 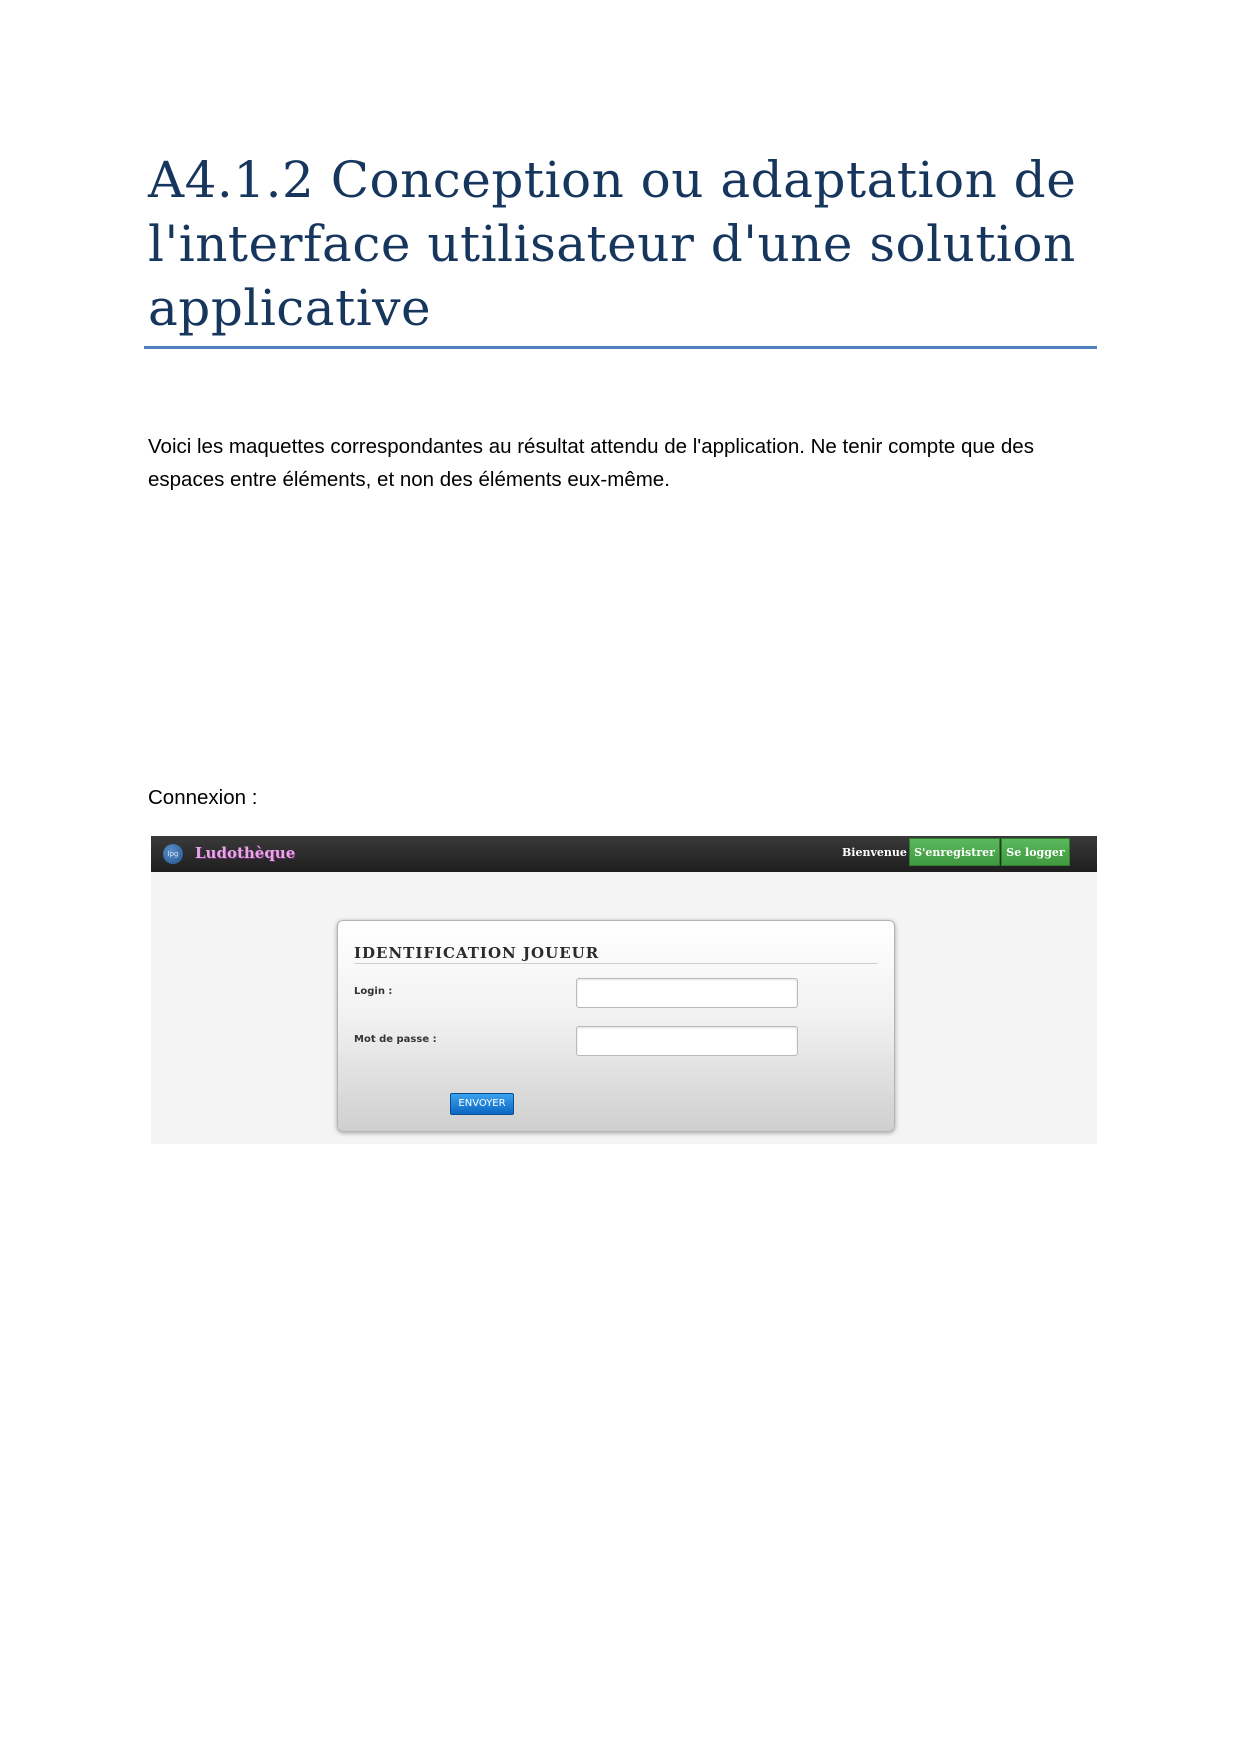 I want to click on password-label: Mot de passe :, so click(x=395, y=1039).